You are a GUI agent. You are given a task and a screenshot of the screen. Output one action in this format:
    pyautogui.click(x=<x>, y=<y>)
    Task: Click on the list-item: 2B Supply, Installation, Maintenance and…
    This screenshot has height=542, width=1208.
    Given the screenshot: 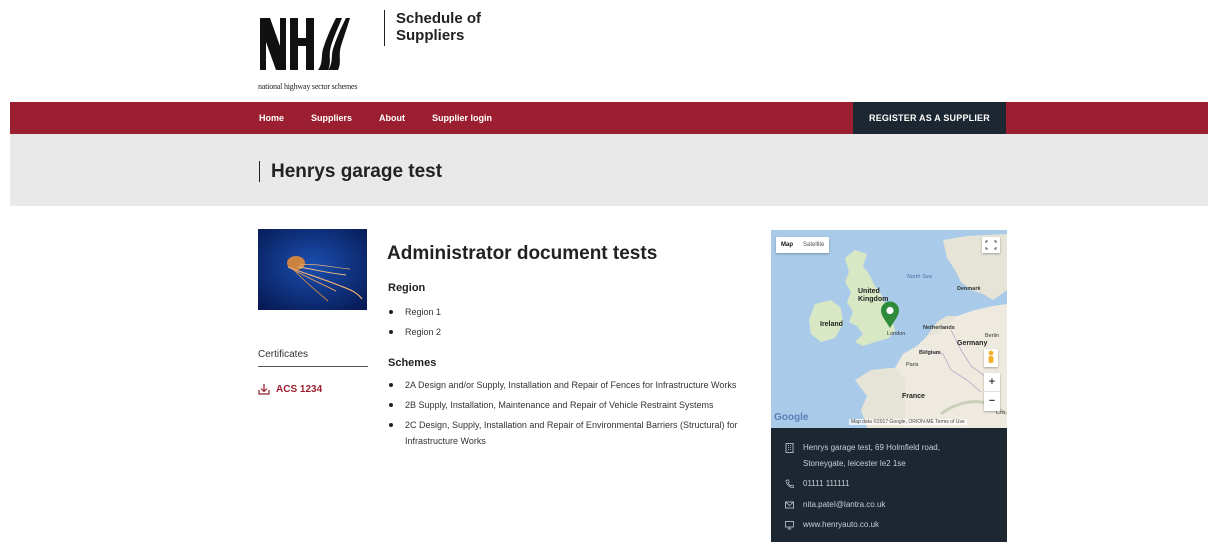 What is the action you would take?
    pyautogui.click(x=563, y=405)
    